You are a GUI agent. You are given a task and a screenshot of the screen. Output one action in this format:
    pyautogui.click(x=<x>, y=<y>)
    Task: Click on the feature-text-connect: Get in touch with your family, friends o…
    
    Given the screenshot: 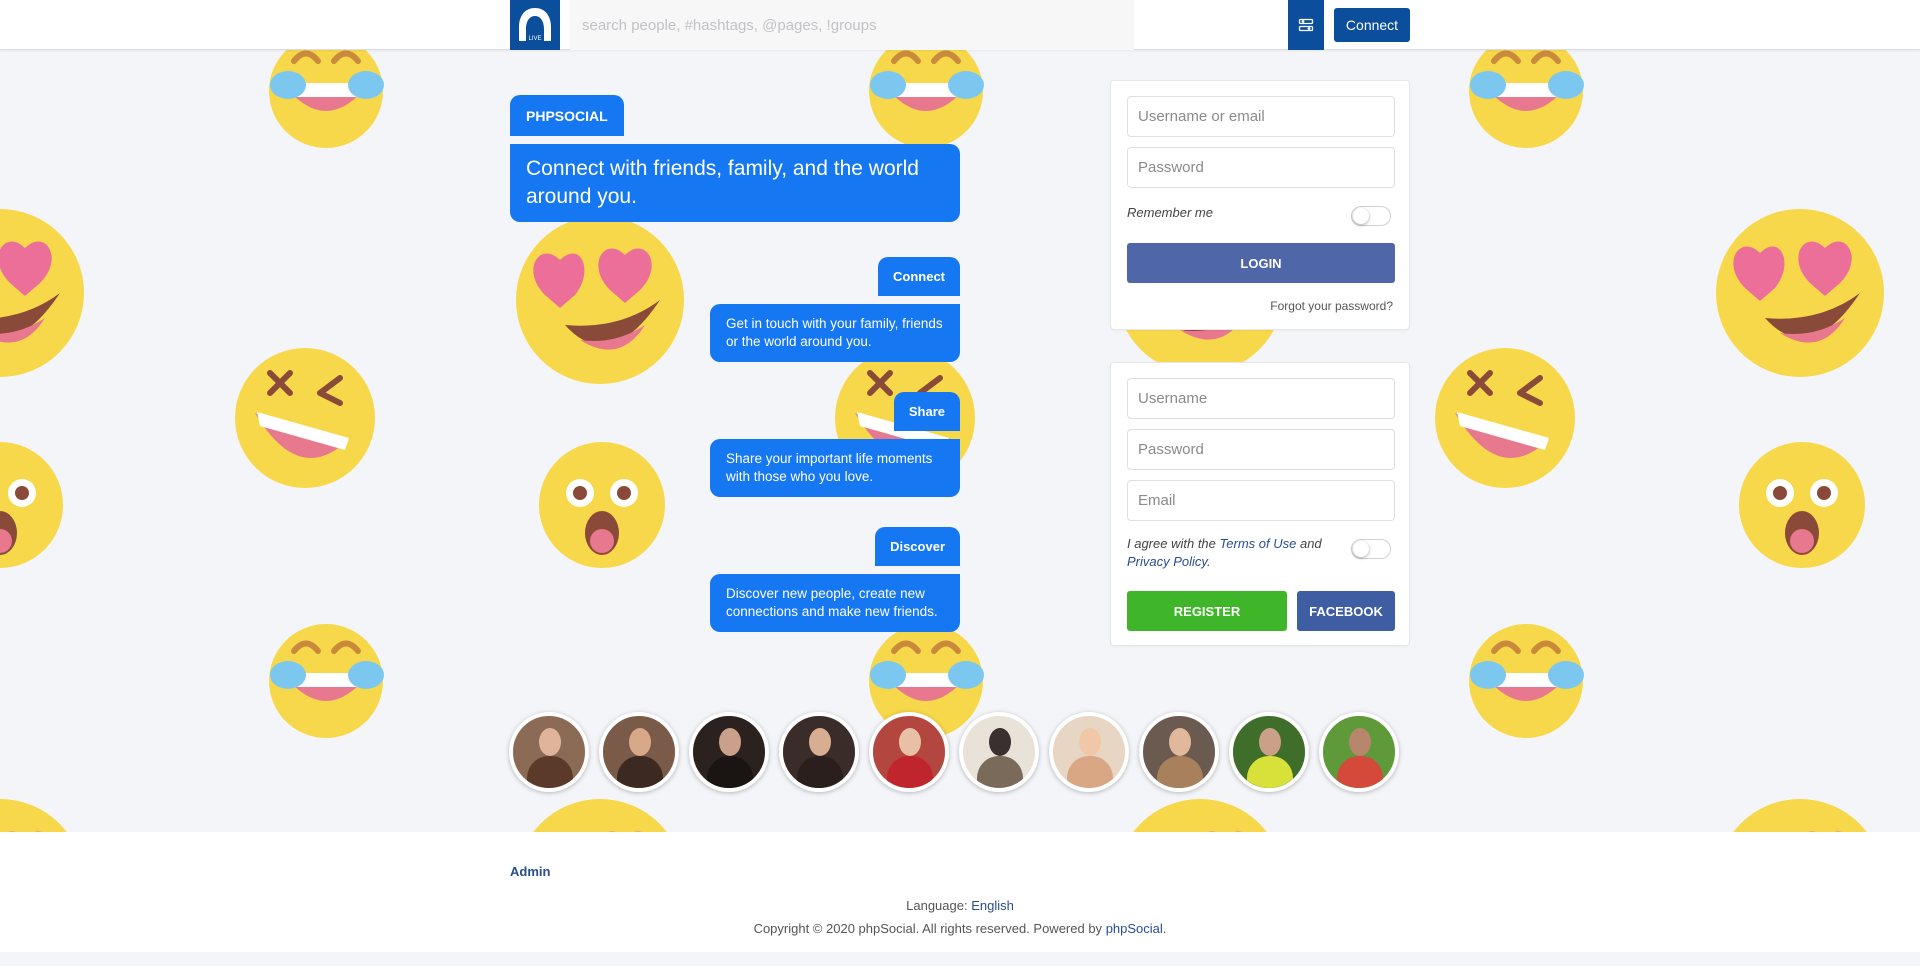 What is the action you would take?
    pyautogui.click(x=835, y=333)
    